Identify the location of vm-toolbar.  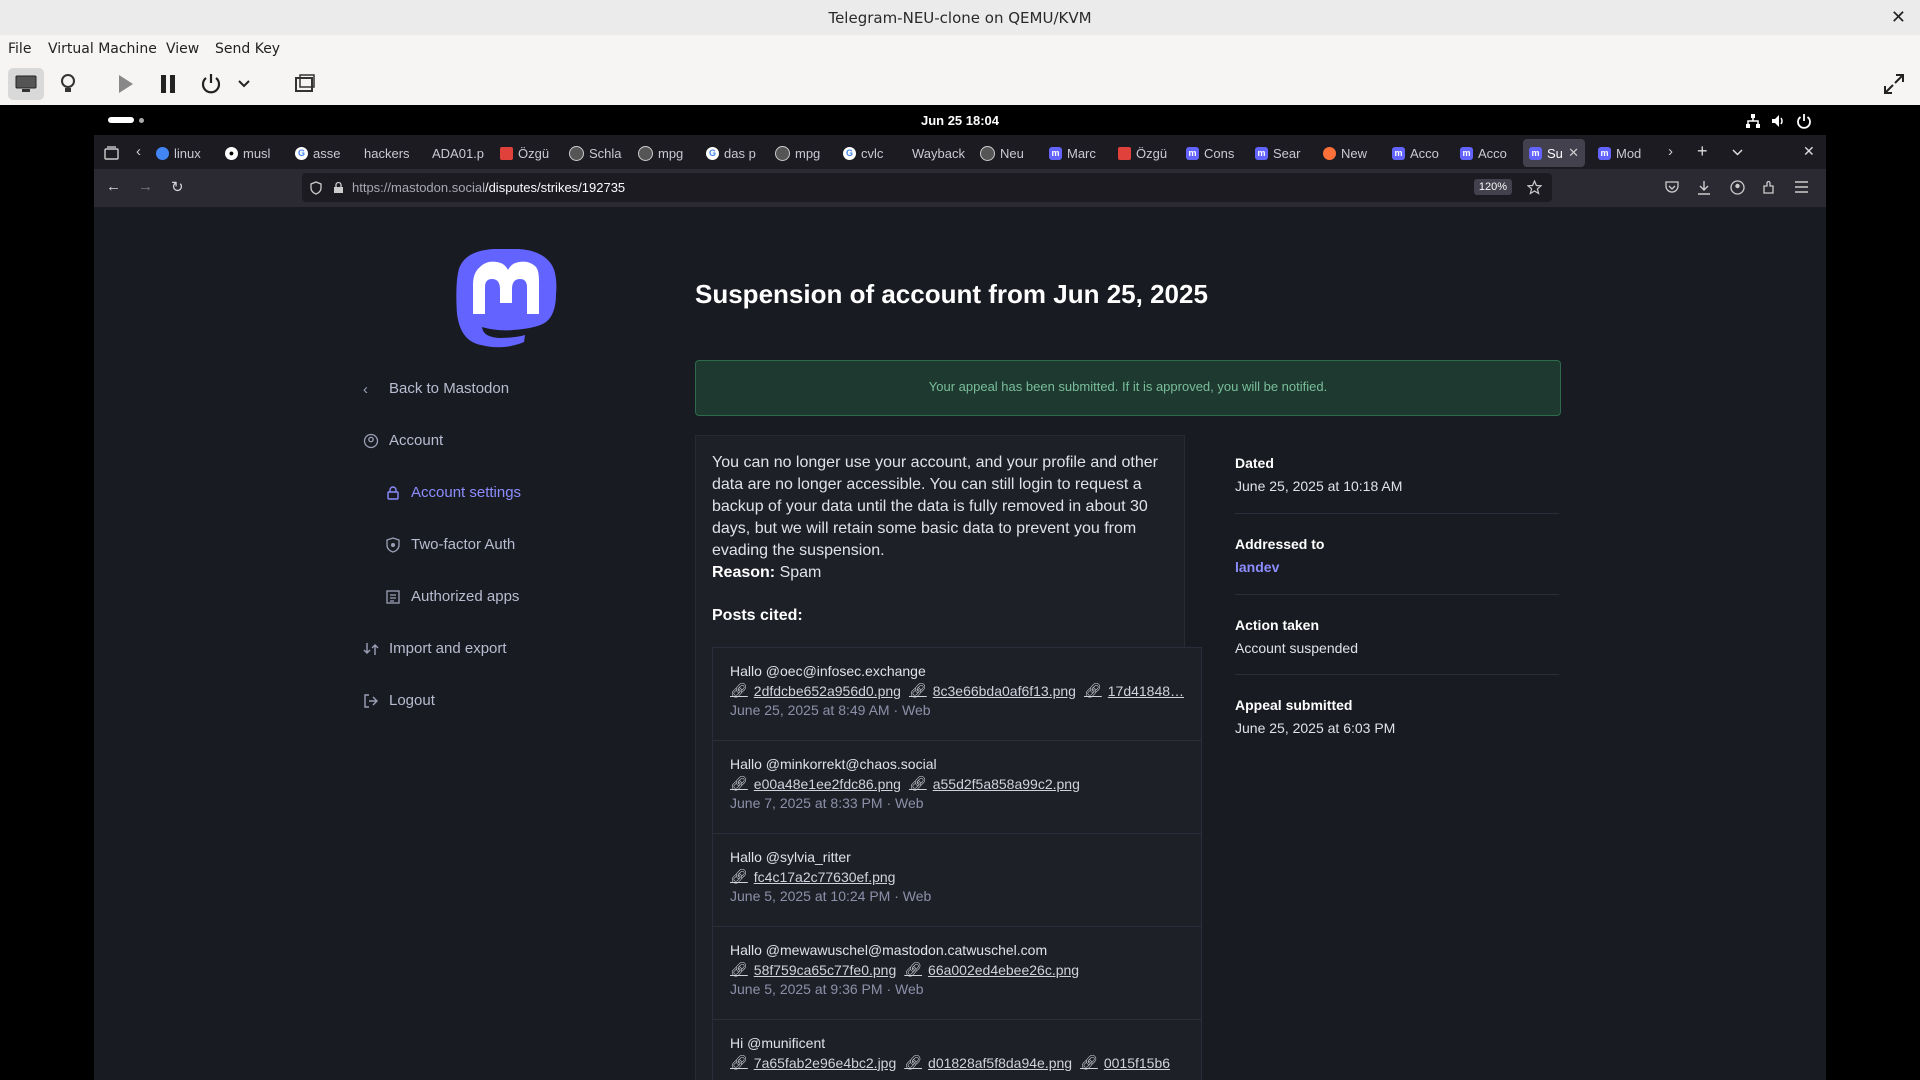
(960, 84).